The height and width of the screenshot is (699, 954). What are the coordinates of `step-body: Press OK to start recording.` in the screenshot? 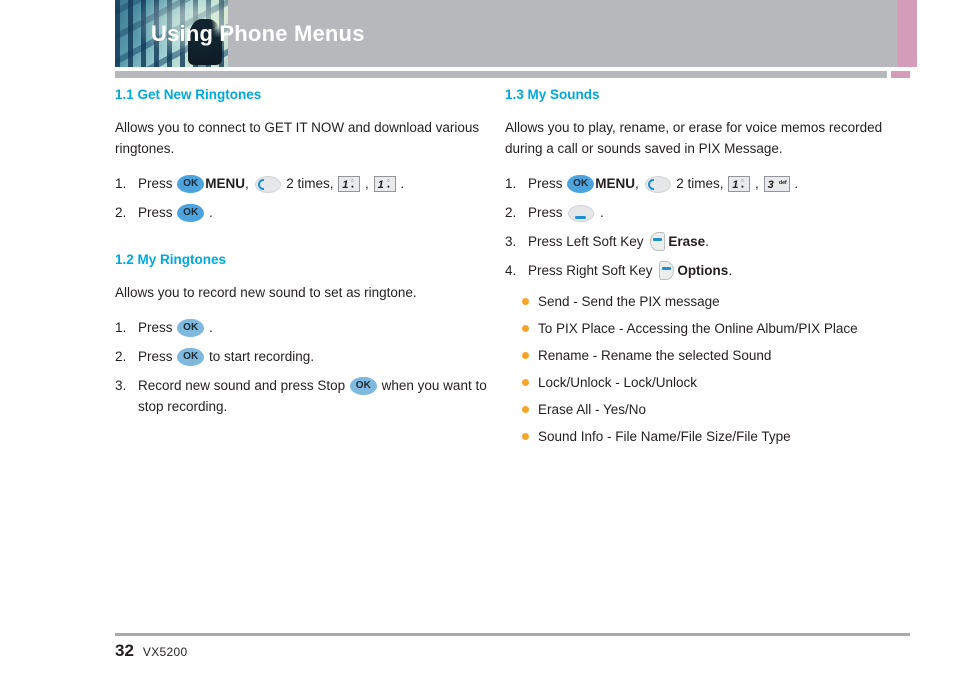 It's located at (226, 356).